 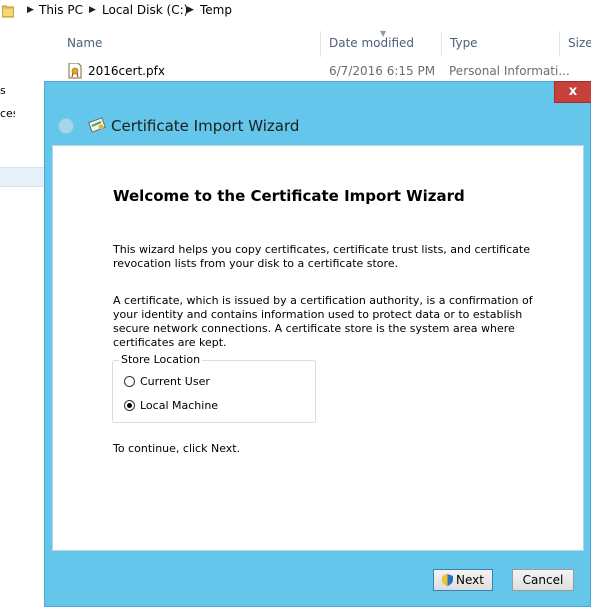 I want to click on file-date: 6/7/2016 6:15 PM, so click(x=382, y=71).